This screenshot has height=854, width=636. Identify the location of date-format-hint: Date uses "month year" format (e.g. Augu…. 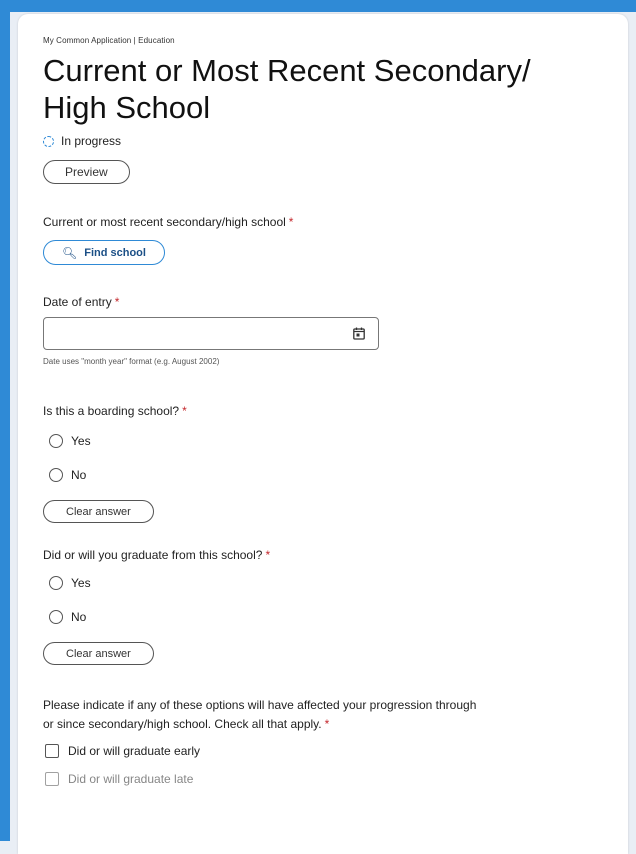
(131, 361).